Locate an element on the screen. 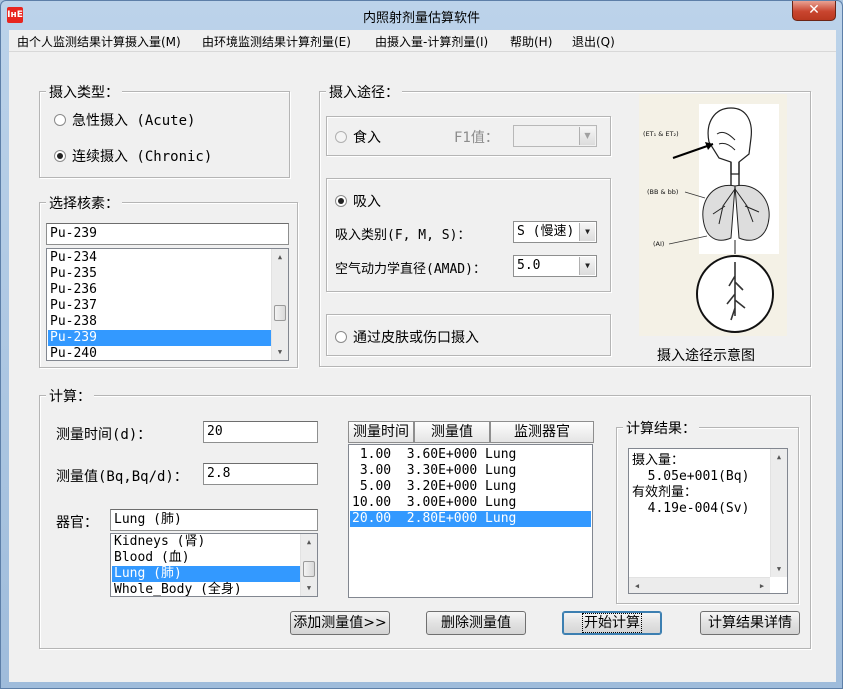 This screenshot has width=843, height=689. result-details-label: 计算结果详情 is located at coordinates (750, 623).